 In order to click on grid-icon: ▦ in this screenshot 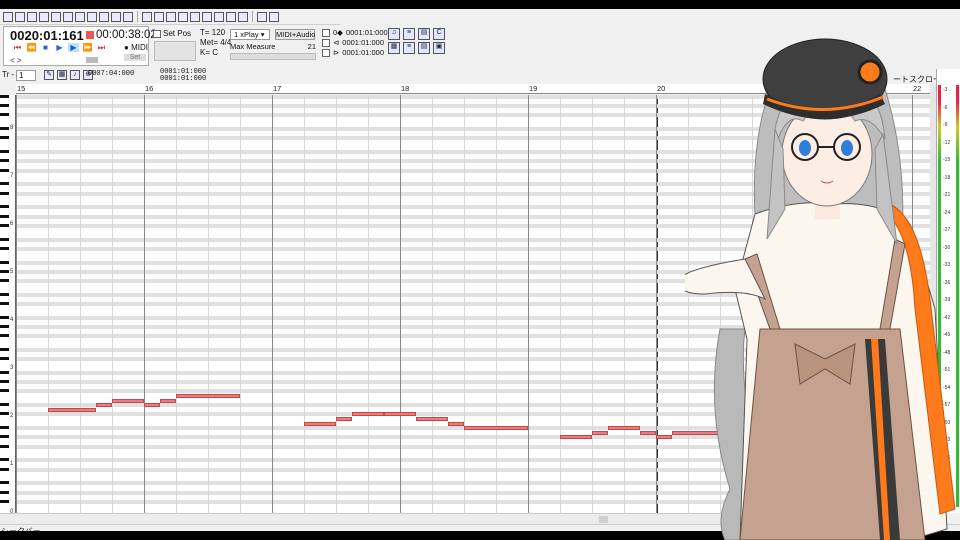, I will do `click(62, 75)`.